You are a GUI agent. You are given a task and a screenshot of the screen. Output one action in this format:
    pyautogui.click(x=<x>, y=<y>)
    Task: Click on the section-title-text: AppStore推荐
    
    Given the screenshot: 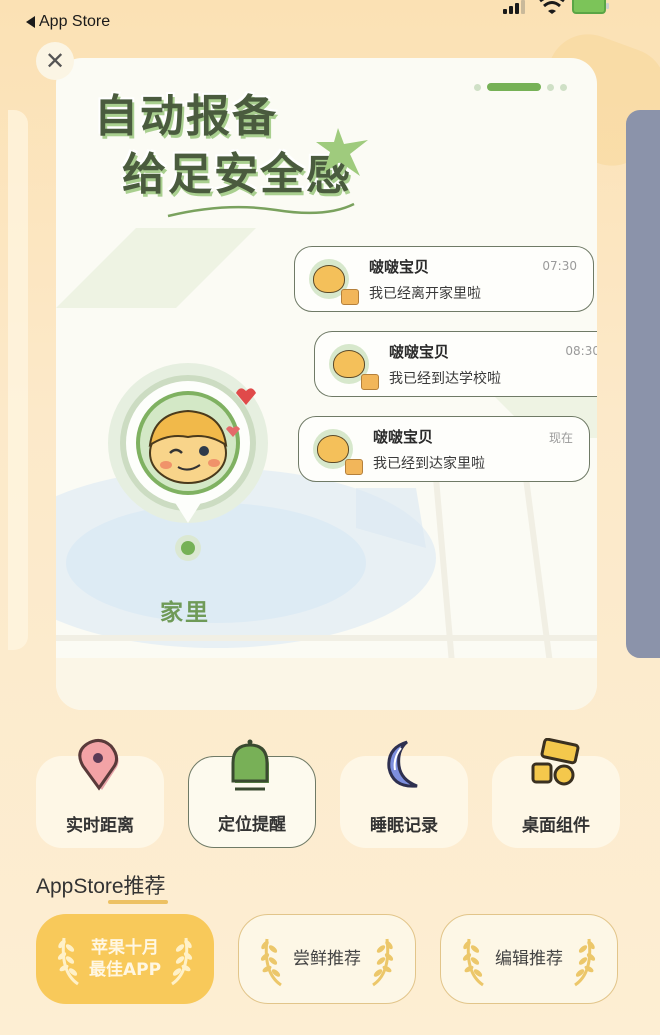 What is the action you would take?
    pyautogui.click(x=101, y=886)
    